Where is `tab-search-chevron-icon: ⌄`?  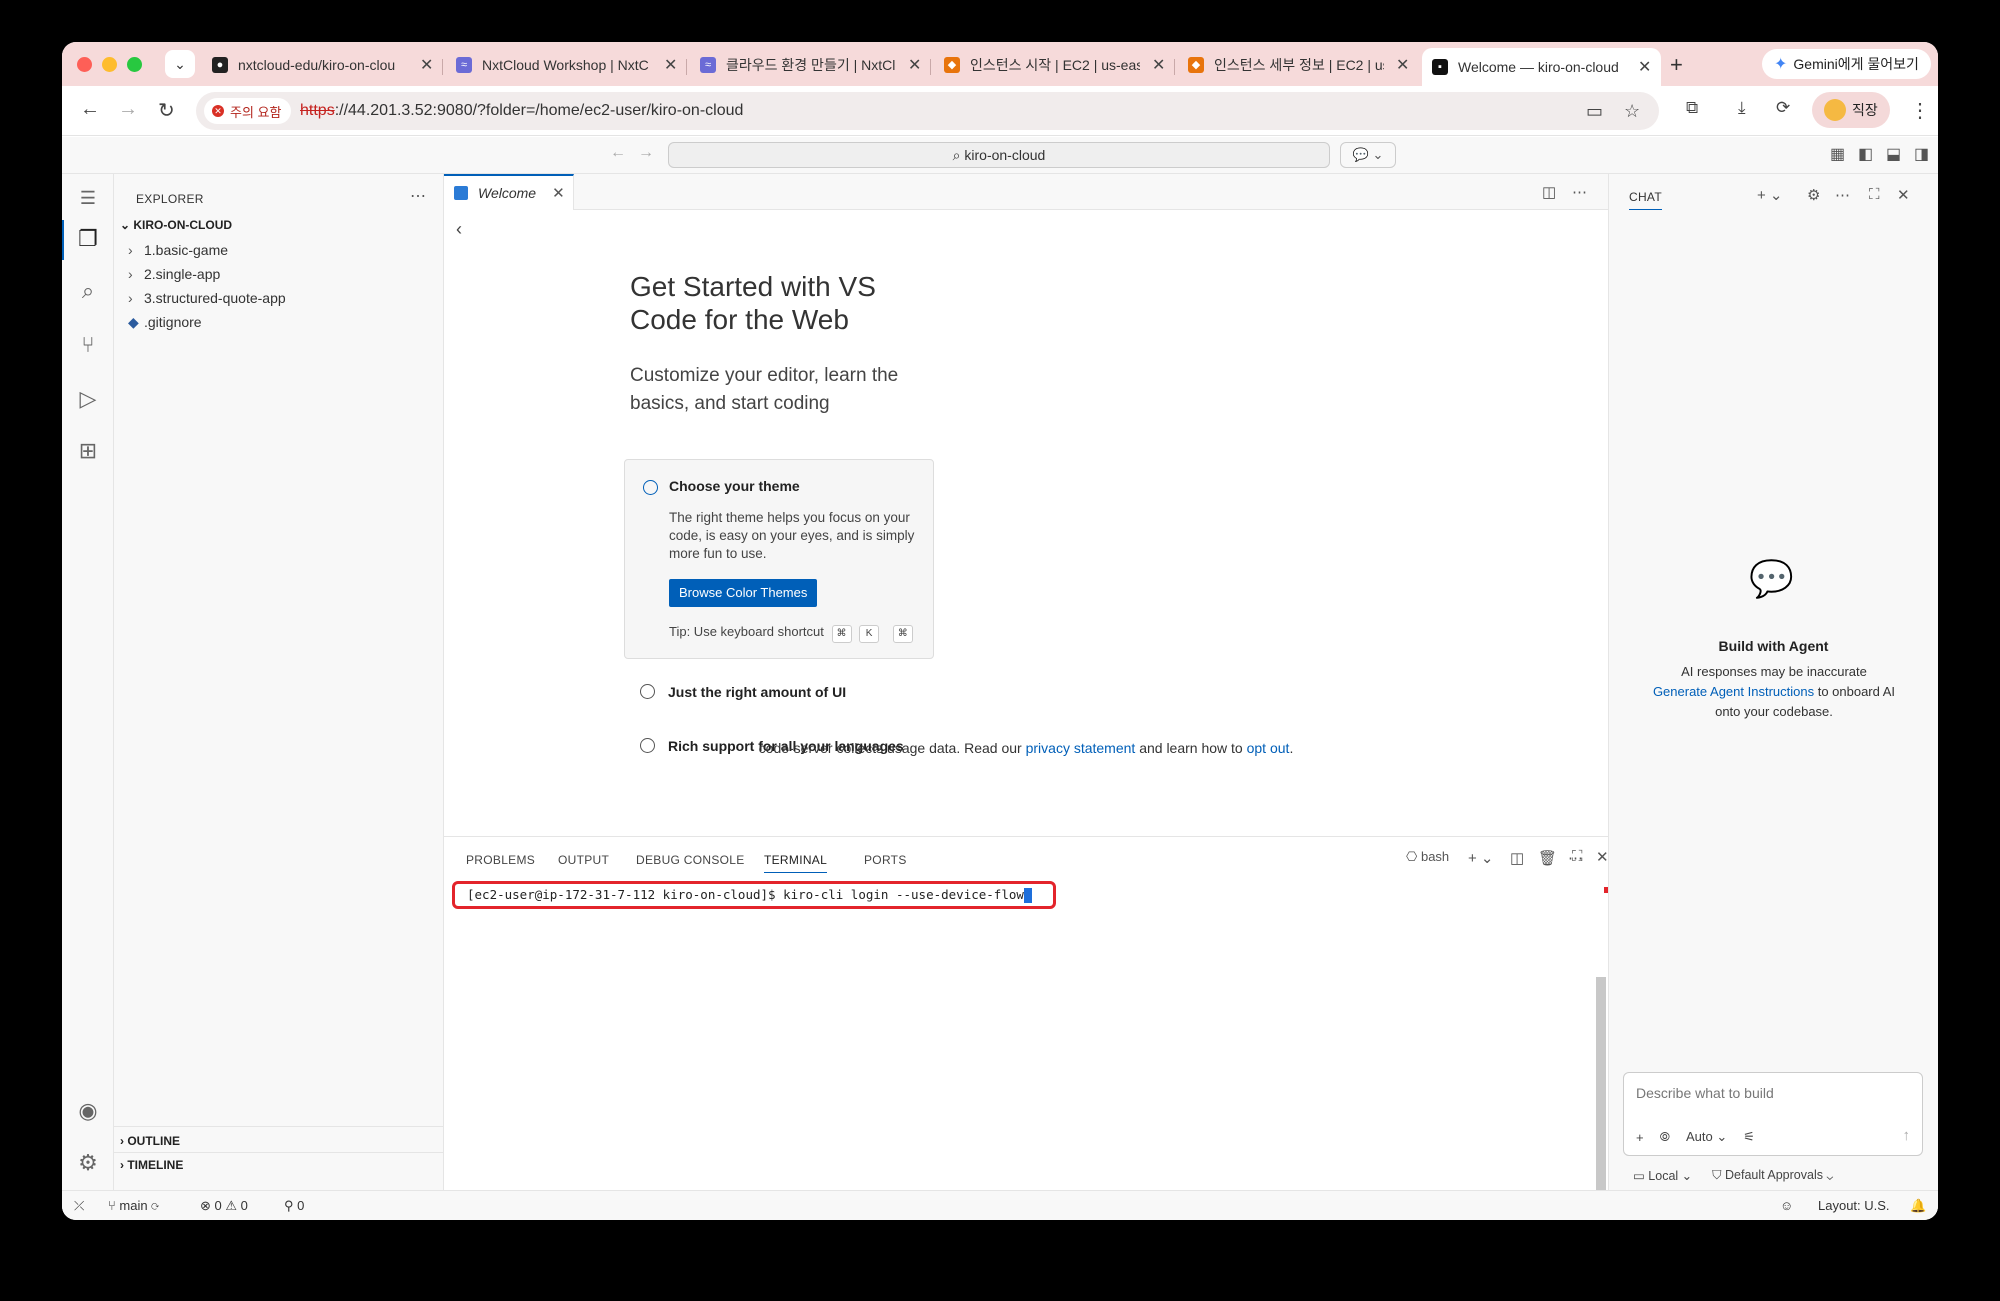
tab-search-chevron-icon: ⌄ is located at coordinates (180, 64).